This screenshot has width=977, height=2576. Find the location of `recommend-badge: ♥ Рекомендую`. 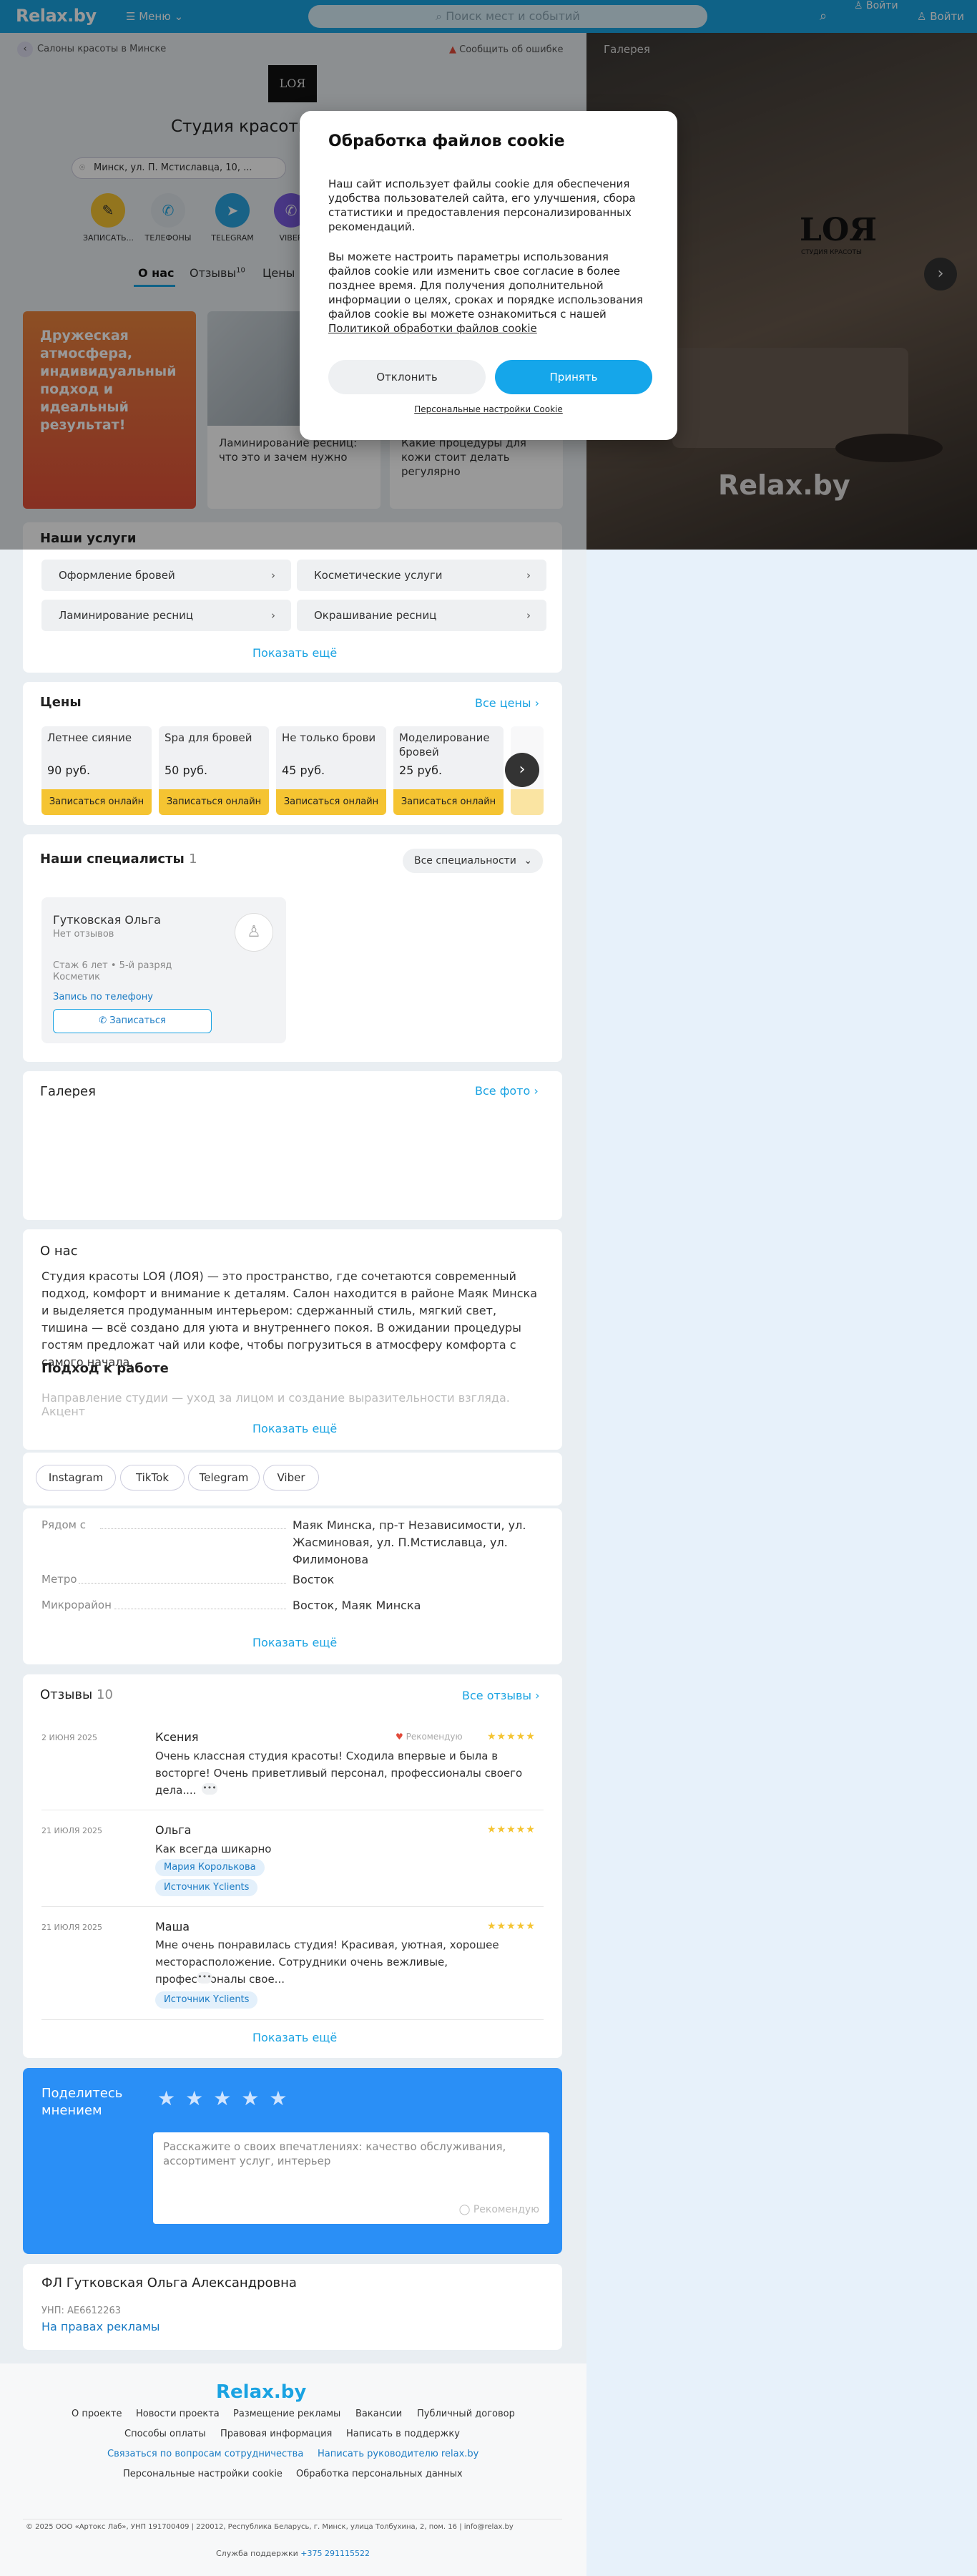

recommend-badge: ♥ Рекомендую is located at coordinates (429, 1737).